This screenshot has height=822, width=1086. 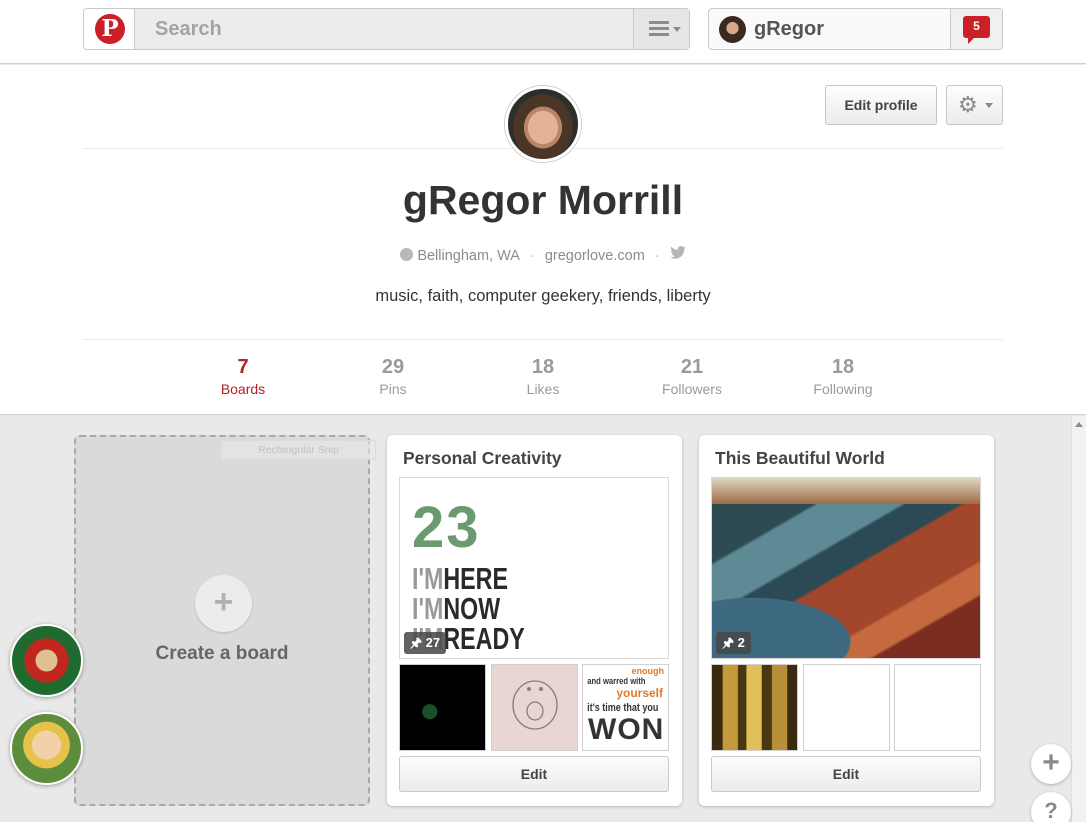 What do you see at coordinates (1079, 424) in the screenshot?
I see `scroll-up-arrow-icon` at bounding box center [1079, 424].